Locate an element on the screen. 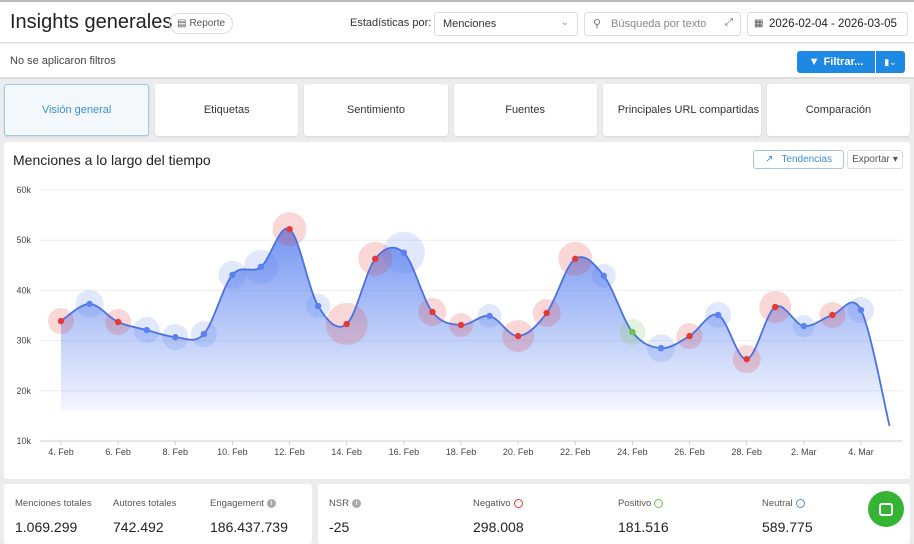 This screenshot has width=914, height=544. tab-etiquetas: Etiquetas is located at coordinates (227, 110).